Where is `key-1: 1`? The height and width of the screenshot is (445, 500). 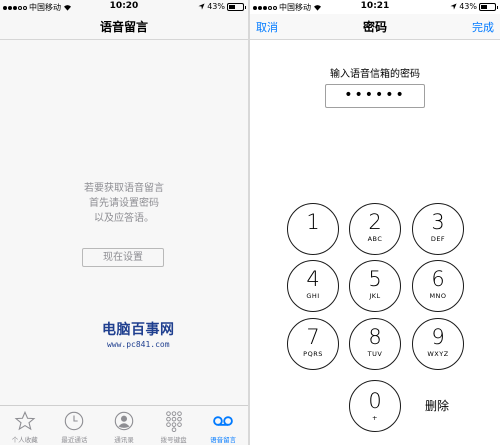
key-1: 1 is located at coordinates (313, 229).